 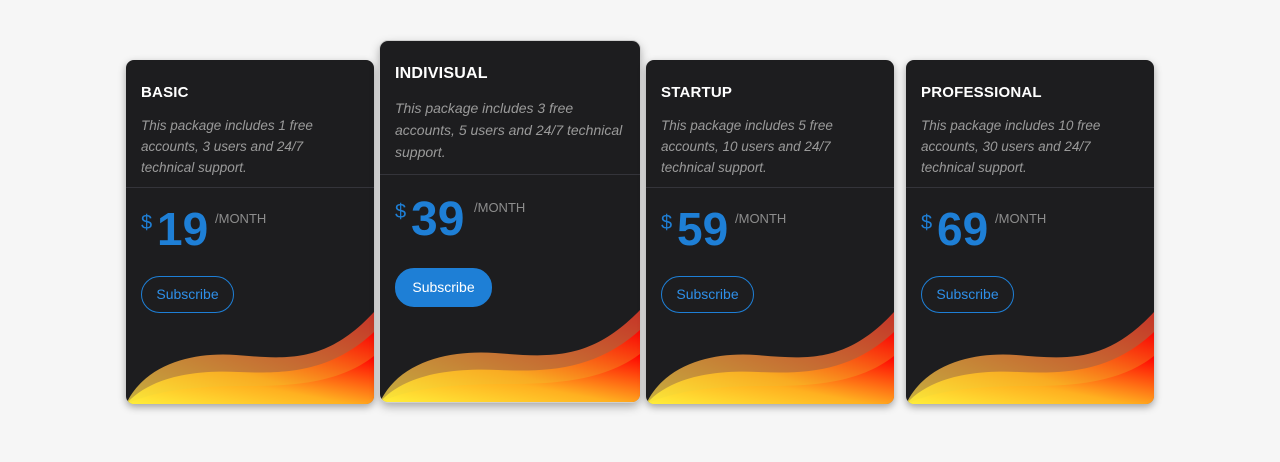 What do you see at coordinates (165, 92) in the screenshot?
I see `plan-title: BASIC` at bounding box center [165, 92].